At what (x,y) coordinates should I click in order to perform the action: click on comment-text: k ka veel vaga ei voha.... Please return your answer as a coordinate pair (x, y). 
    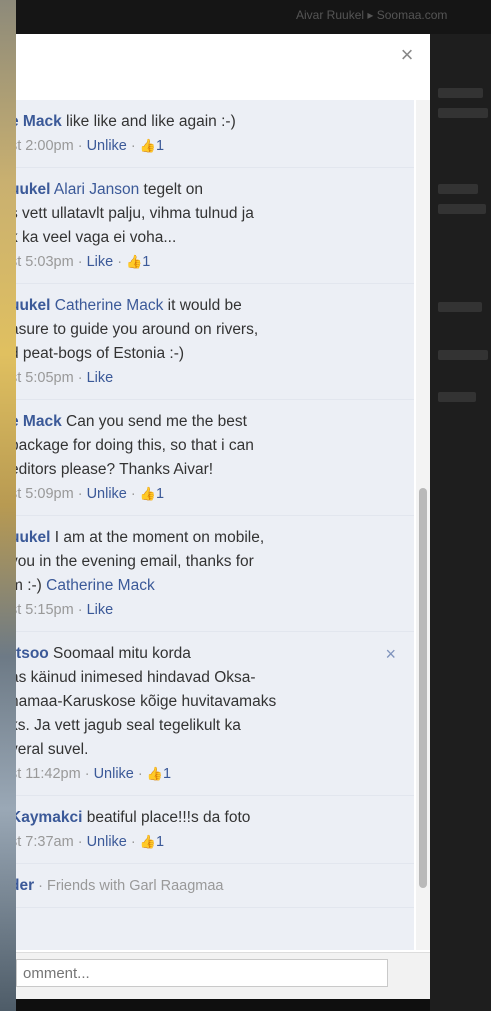
    Looking at the image, I should click on (96, 237).